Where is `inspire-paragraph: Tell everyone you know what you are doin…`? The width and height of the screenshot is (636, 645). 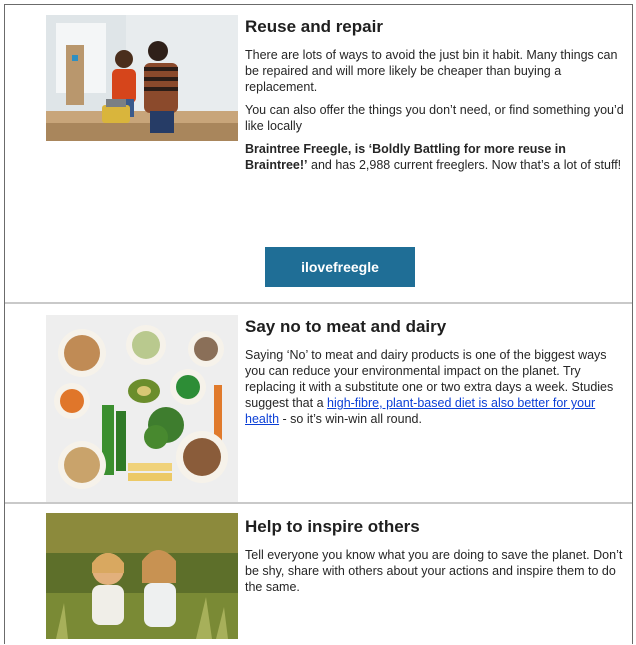 inspire-paragraph: Tell everyone you know what you are doin… is located at coordinates (434, 571).